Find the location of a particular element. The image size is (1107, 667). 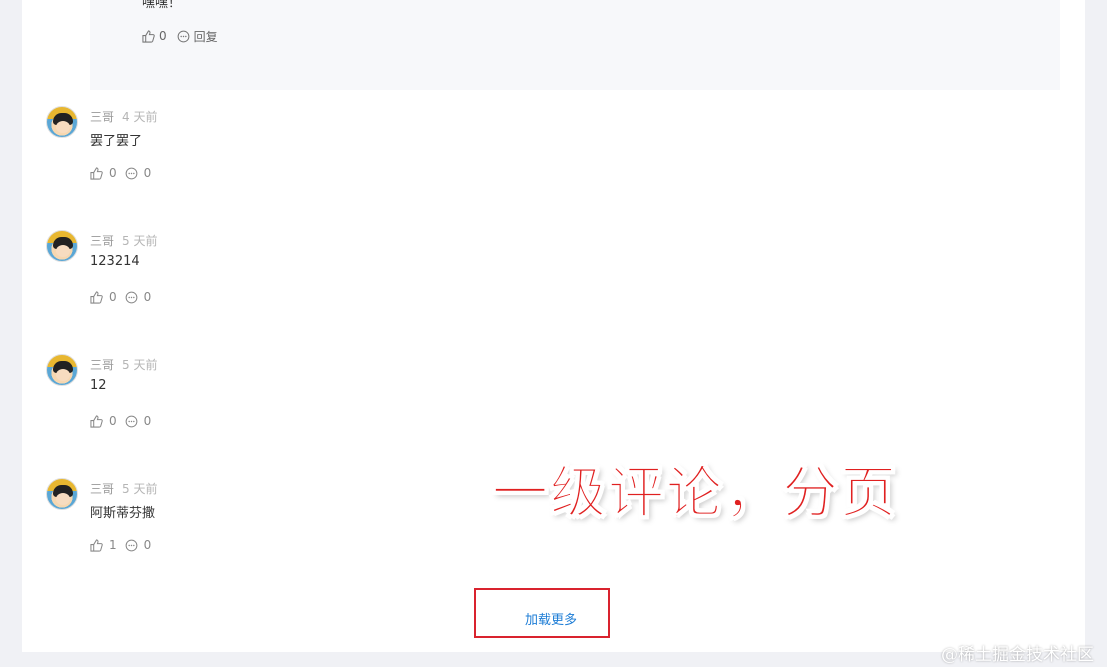

like-count: 1 is located at coordinates (113, 545).